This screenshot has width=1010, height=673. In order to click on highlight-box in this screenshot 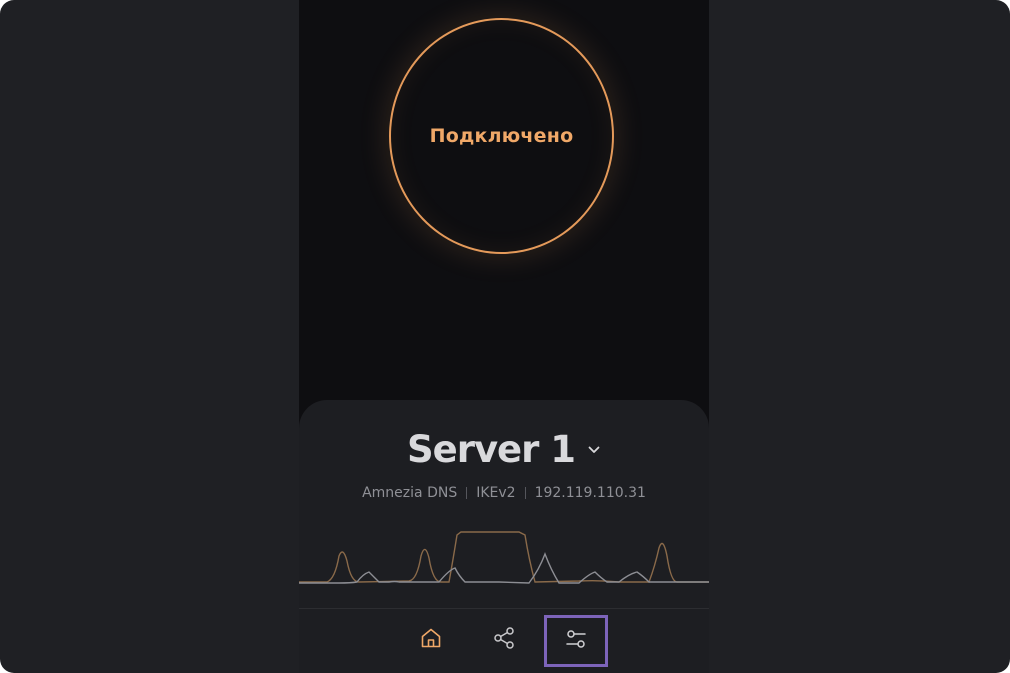, I will do `click(576, 641)`.